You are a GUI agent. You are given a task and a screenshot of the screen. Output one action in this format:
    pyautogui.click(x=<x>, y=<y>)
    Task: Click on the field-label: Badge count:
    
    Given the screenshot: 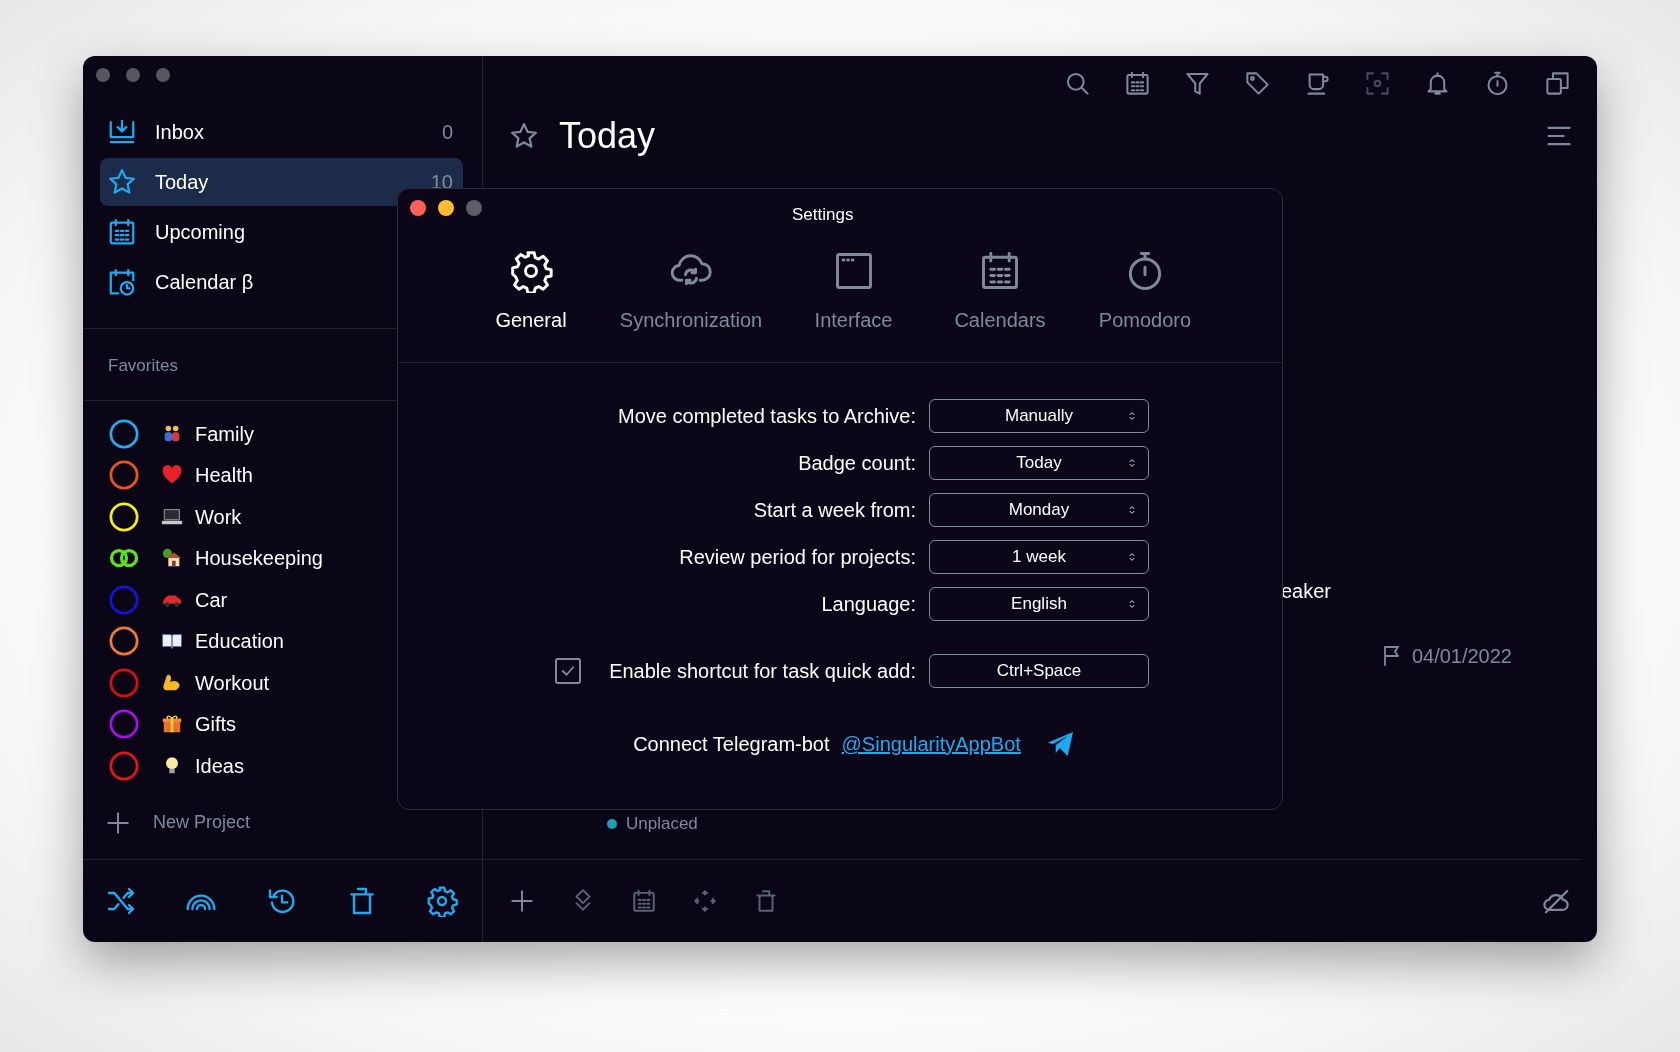 What is the action you would take?
    pyautogui.click(x=856, y=463)
    